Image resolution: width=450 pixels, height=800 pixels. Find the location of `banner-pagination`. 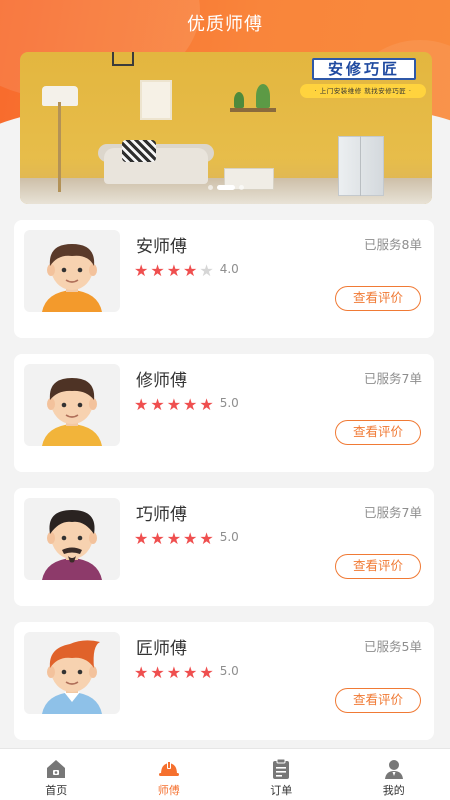

banner-pagination is located at coordinates (226, 186).